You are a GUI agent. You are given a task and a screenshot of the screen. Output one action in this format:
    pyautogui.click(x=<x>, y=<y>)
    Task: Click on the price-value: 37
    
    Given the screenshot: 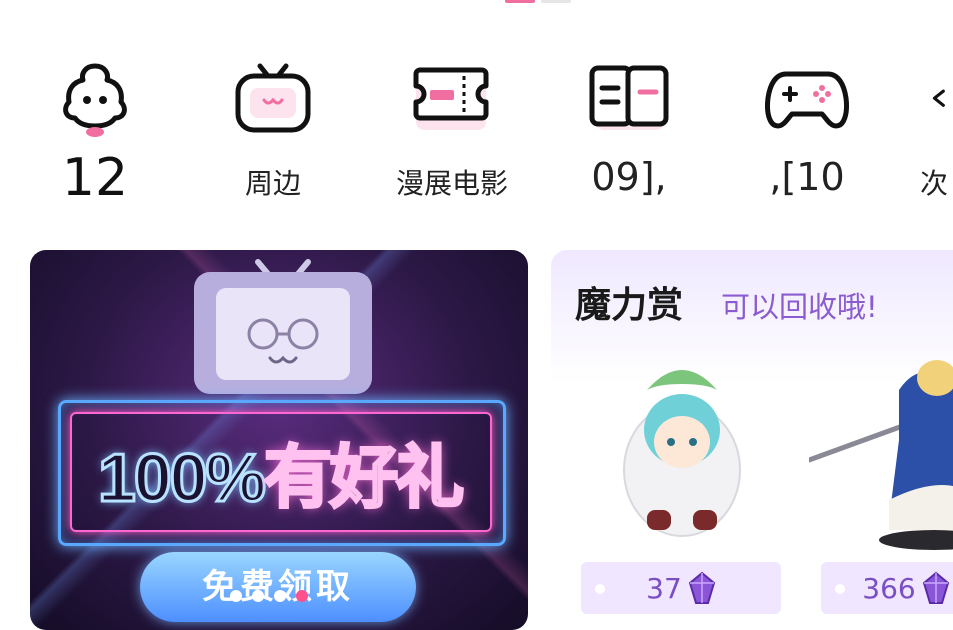 What is the action you would take?
    pyautogui.click(x=664, y=588)
    